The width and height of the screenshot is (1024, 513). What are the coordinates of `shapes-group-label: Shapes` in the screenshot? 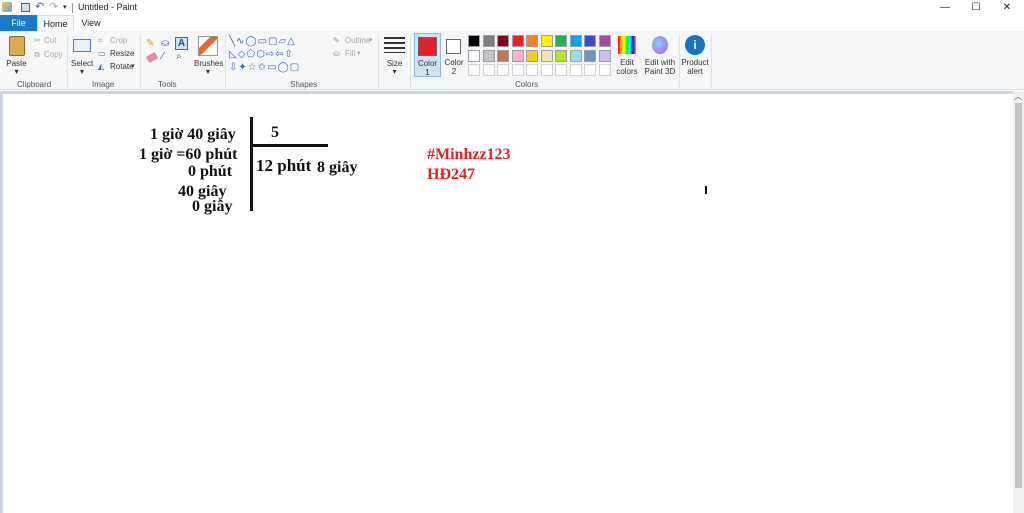 It's located at (304, 84).